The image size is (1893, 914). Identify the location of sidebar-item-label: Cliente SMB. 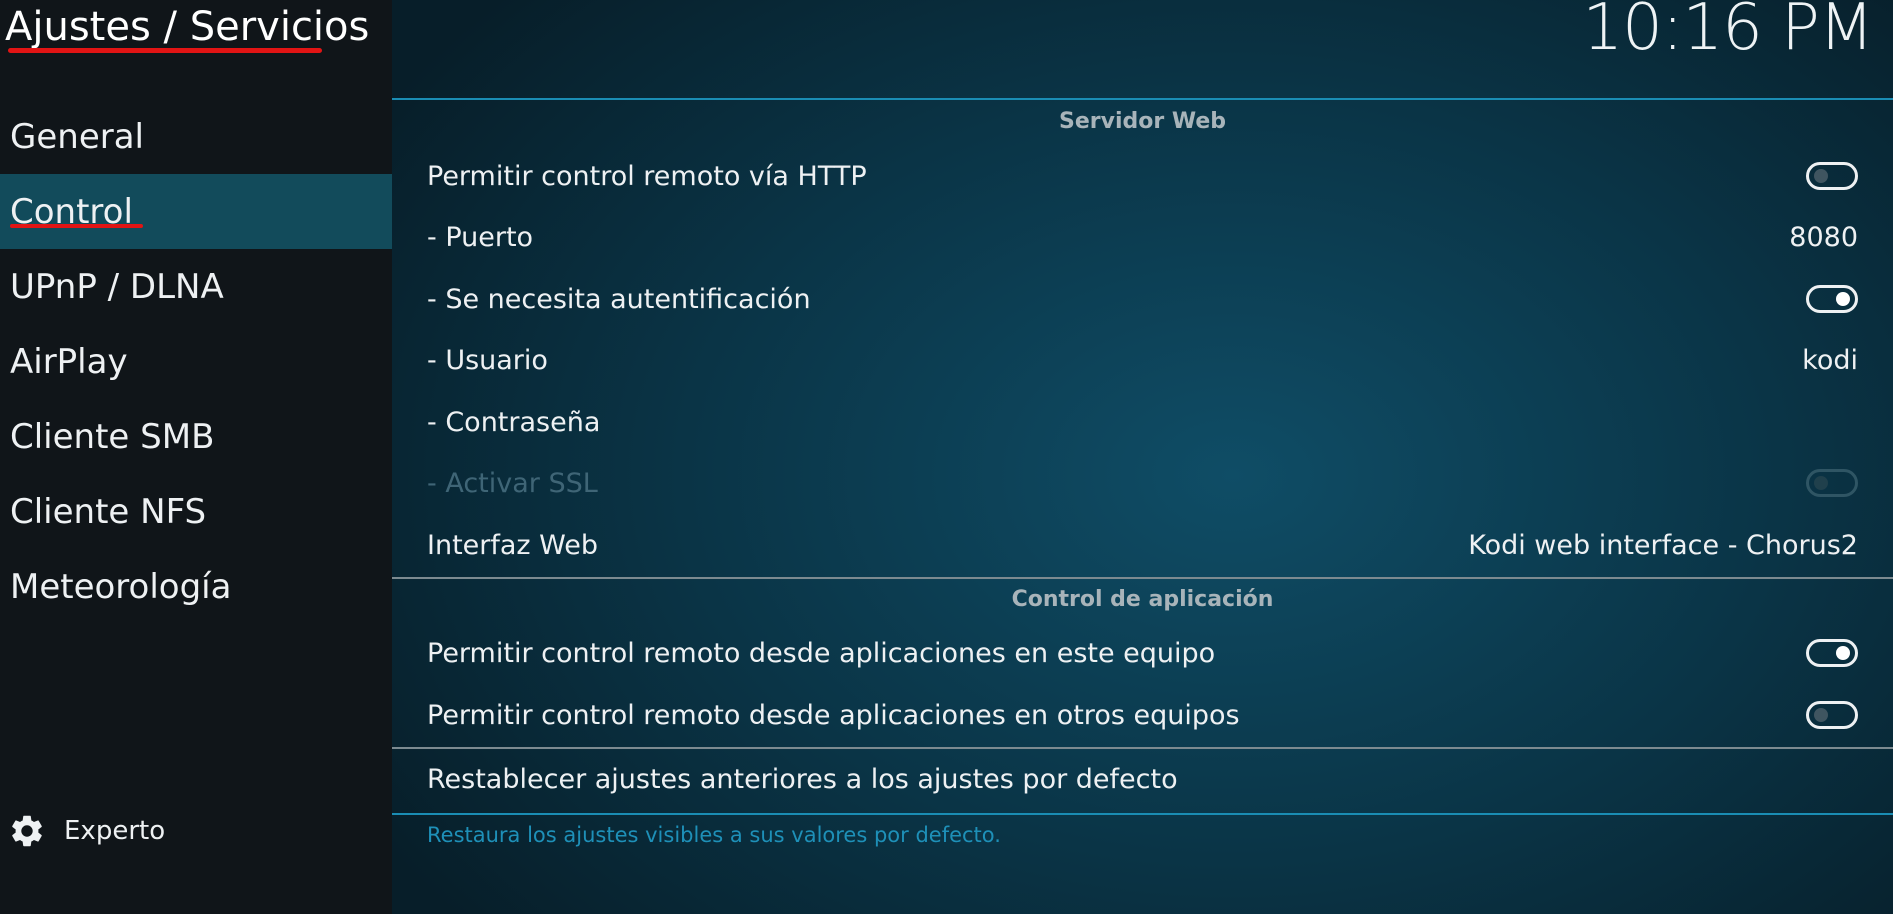
(112, 436).